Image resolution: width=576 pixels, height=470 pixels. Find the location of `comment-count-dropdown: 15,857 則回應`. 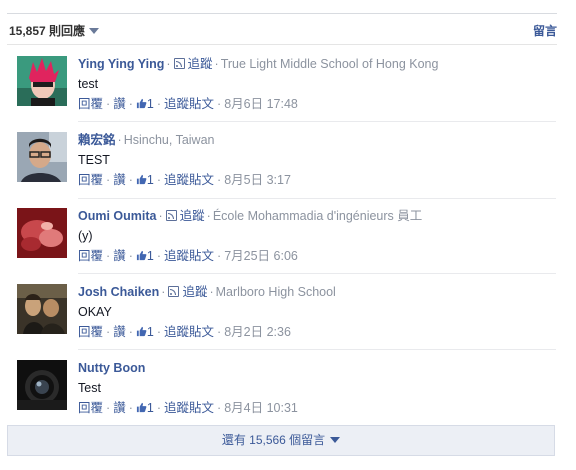

comment-count-dropdown: 15,857 則回應 is located at coordinates (54, 30).